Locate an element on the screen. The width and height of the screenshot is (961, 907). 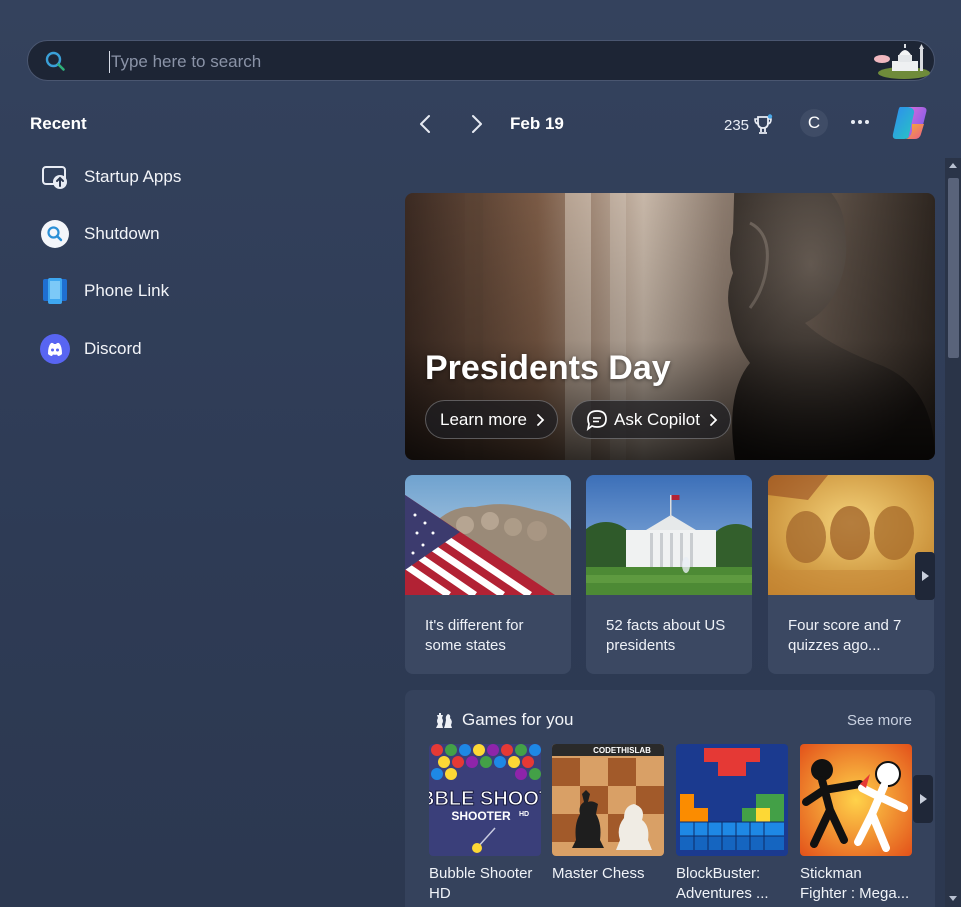
search-bar is located at coordinates (481, 60).